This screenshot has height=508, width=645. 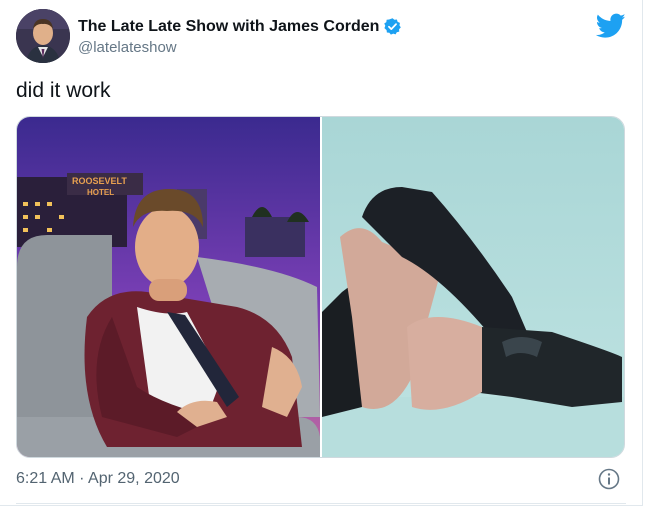 I want to click on author-display-name-row: The Late Late Show with James Corden, so click(x=240, y=26).